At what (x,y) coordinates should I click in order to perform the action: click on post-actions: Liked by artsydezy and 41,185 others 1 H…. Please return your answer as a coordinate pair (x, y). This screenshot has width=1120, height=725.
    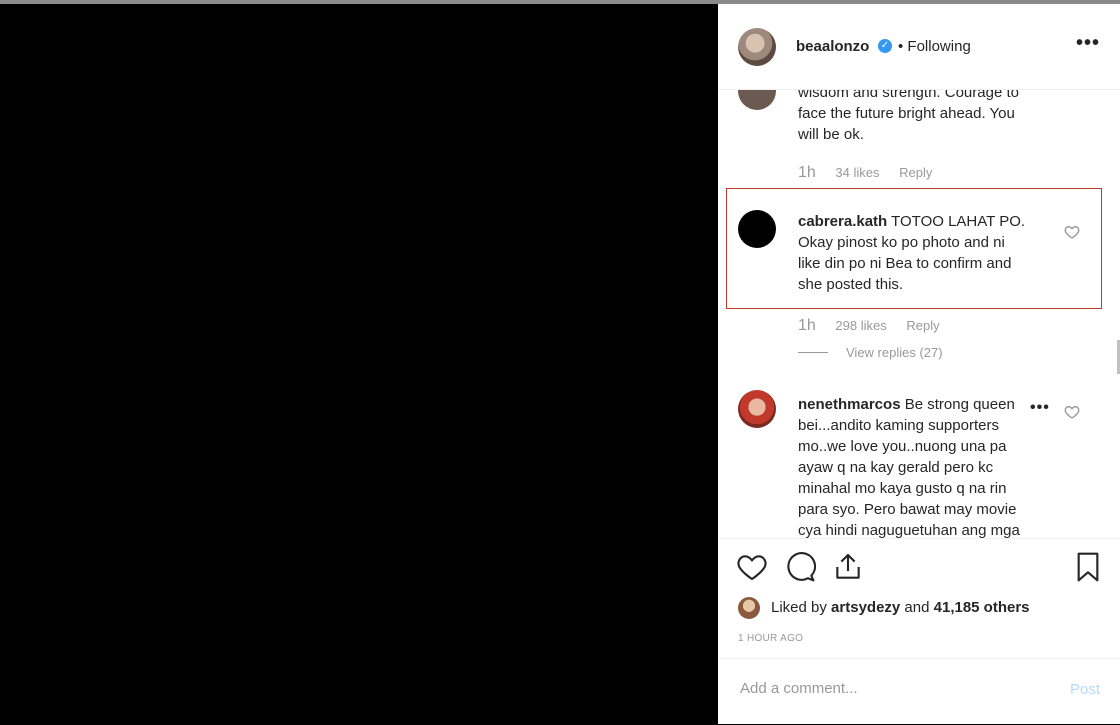
    Looking at the image, I should click on (919, 598).